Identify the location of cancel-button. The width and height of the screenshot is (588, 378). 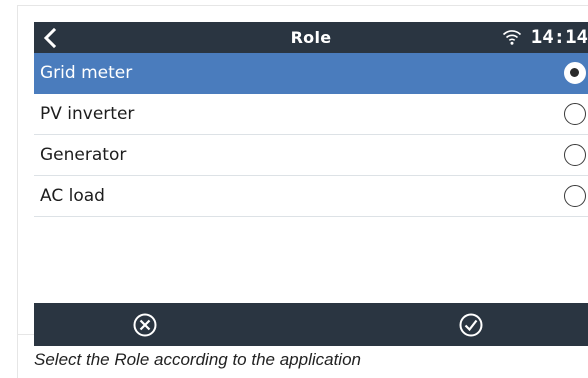
(145, 325).